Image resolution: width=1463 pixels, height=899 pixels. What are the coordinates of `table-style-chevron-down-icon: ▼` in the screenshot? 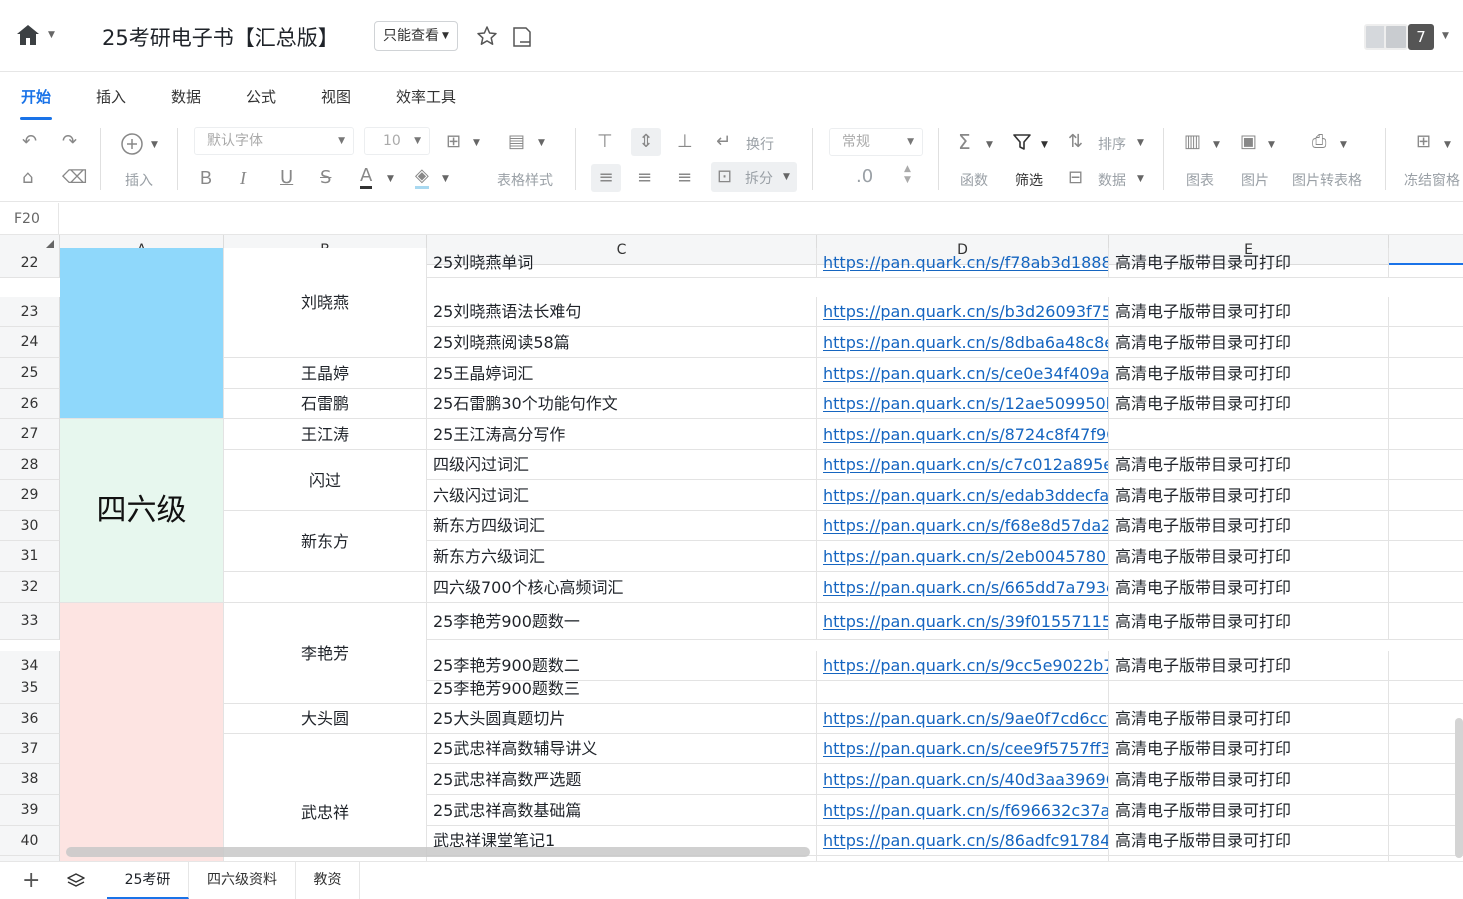 It's located at (541, 143).